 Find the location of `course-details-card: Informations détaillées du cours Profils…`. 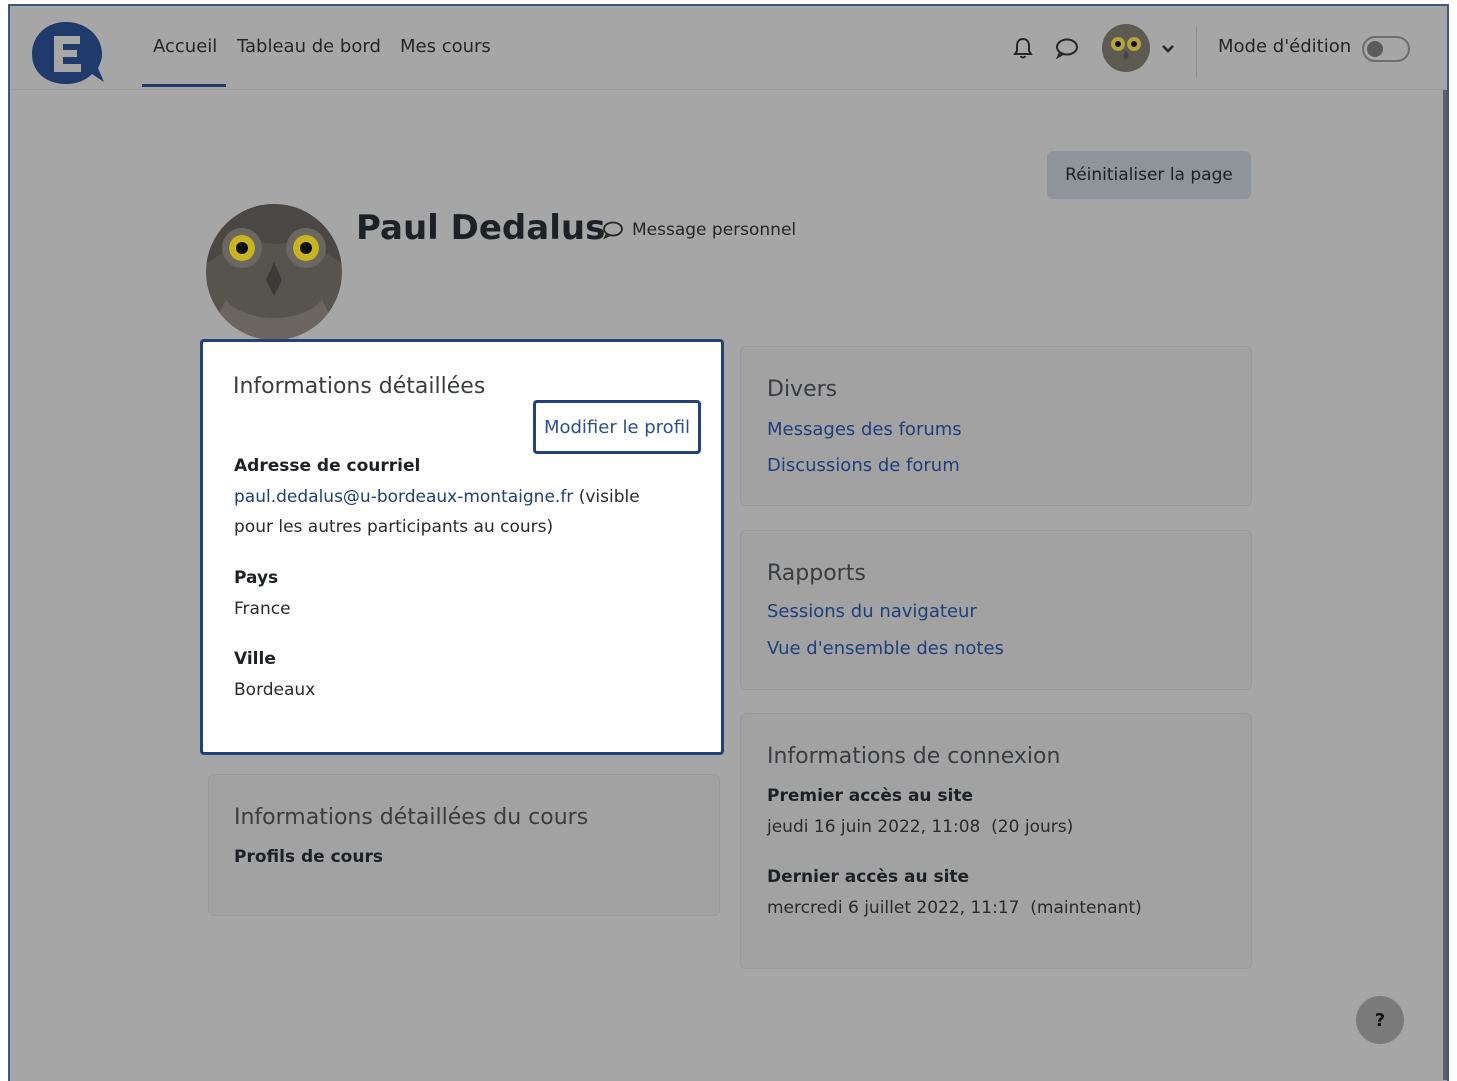

course-details-card: Informations détaillées du cours Profils… is located at coordinates (464, 845).